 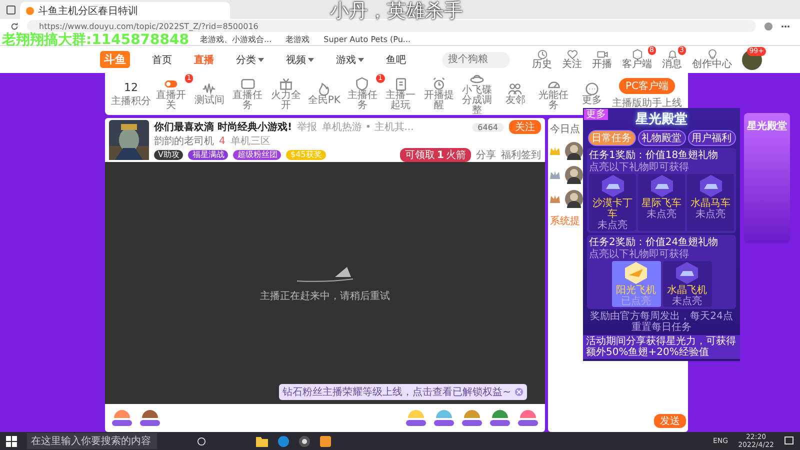 I want to click on plane-icon, so click(x=636, y=273).